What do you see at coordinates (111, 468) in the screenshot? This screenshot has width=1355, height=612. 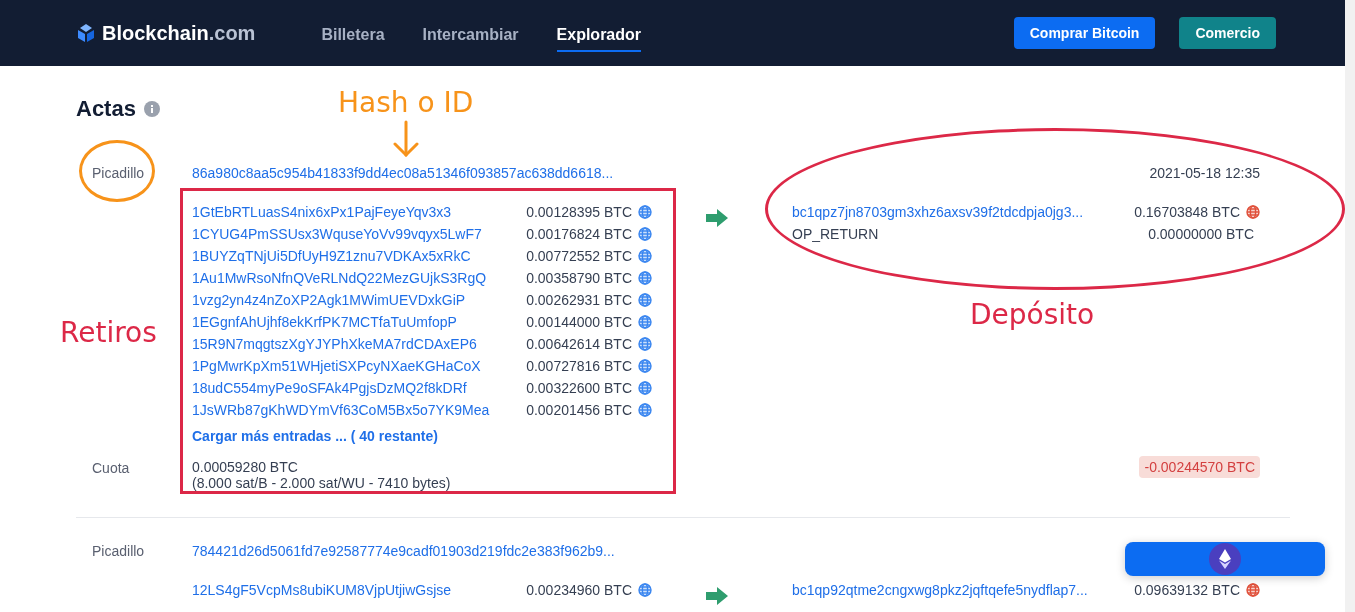 I see `fee-label: Cuota` at bounding box center [111, 468].